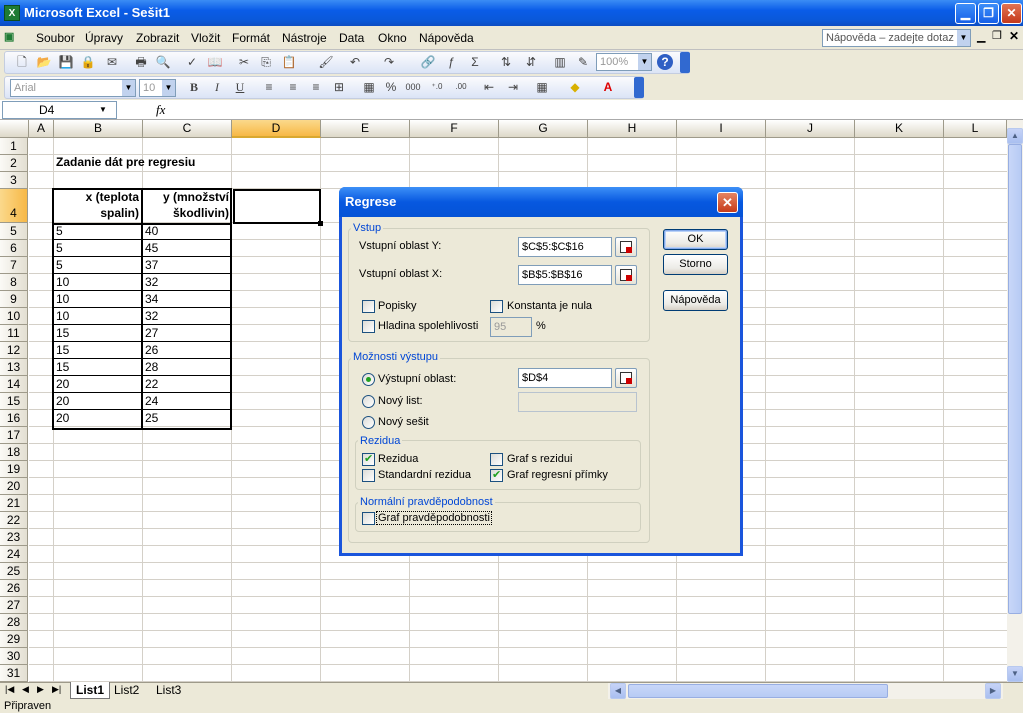  Describe the element at coordinates (98, 129) in the screenshot. I see `col-header-b: B` at that location.